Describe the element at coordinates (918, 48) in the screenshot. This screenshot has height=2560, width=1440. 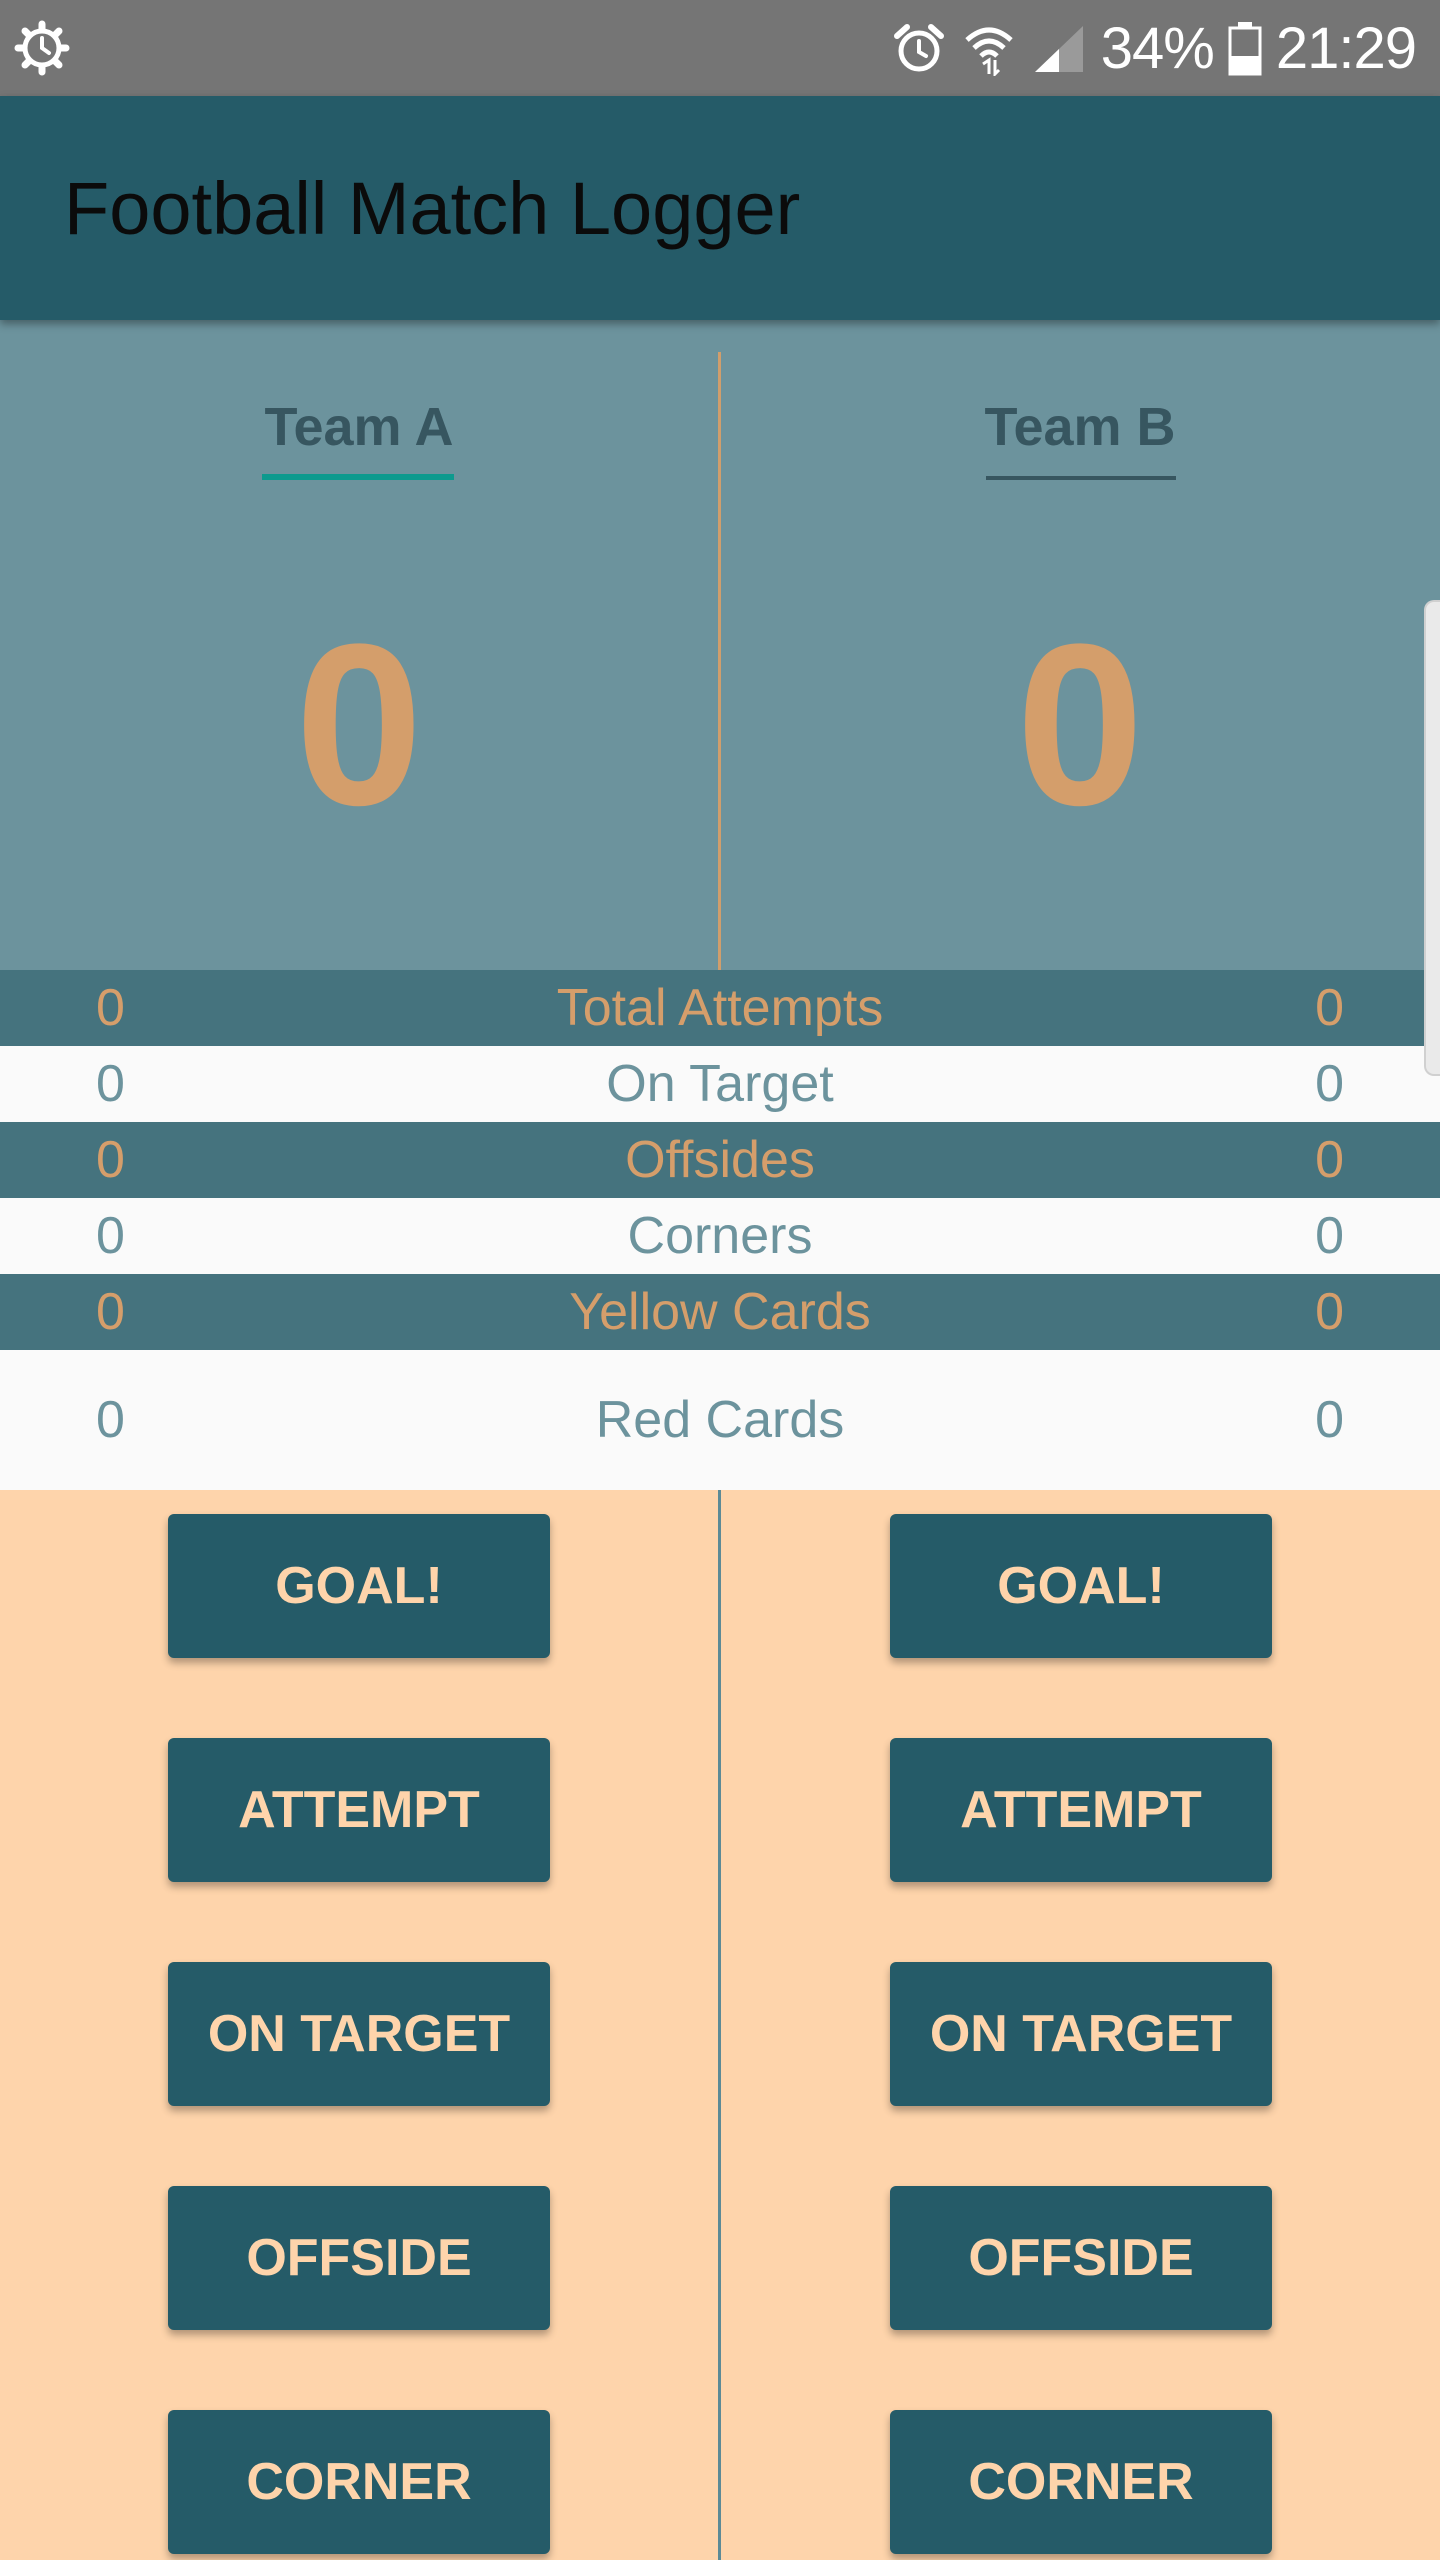
I see `alarm-icon` at that location.